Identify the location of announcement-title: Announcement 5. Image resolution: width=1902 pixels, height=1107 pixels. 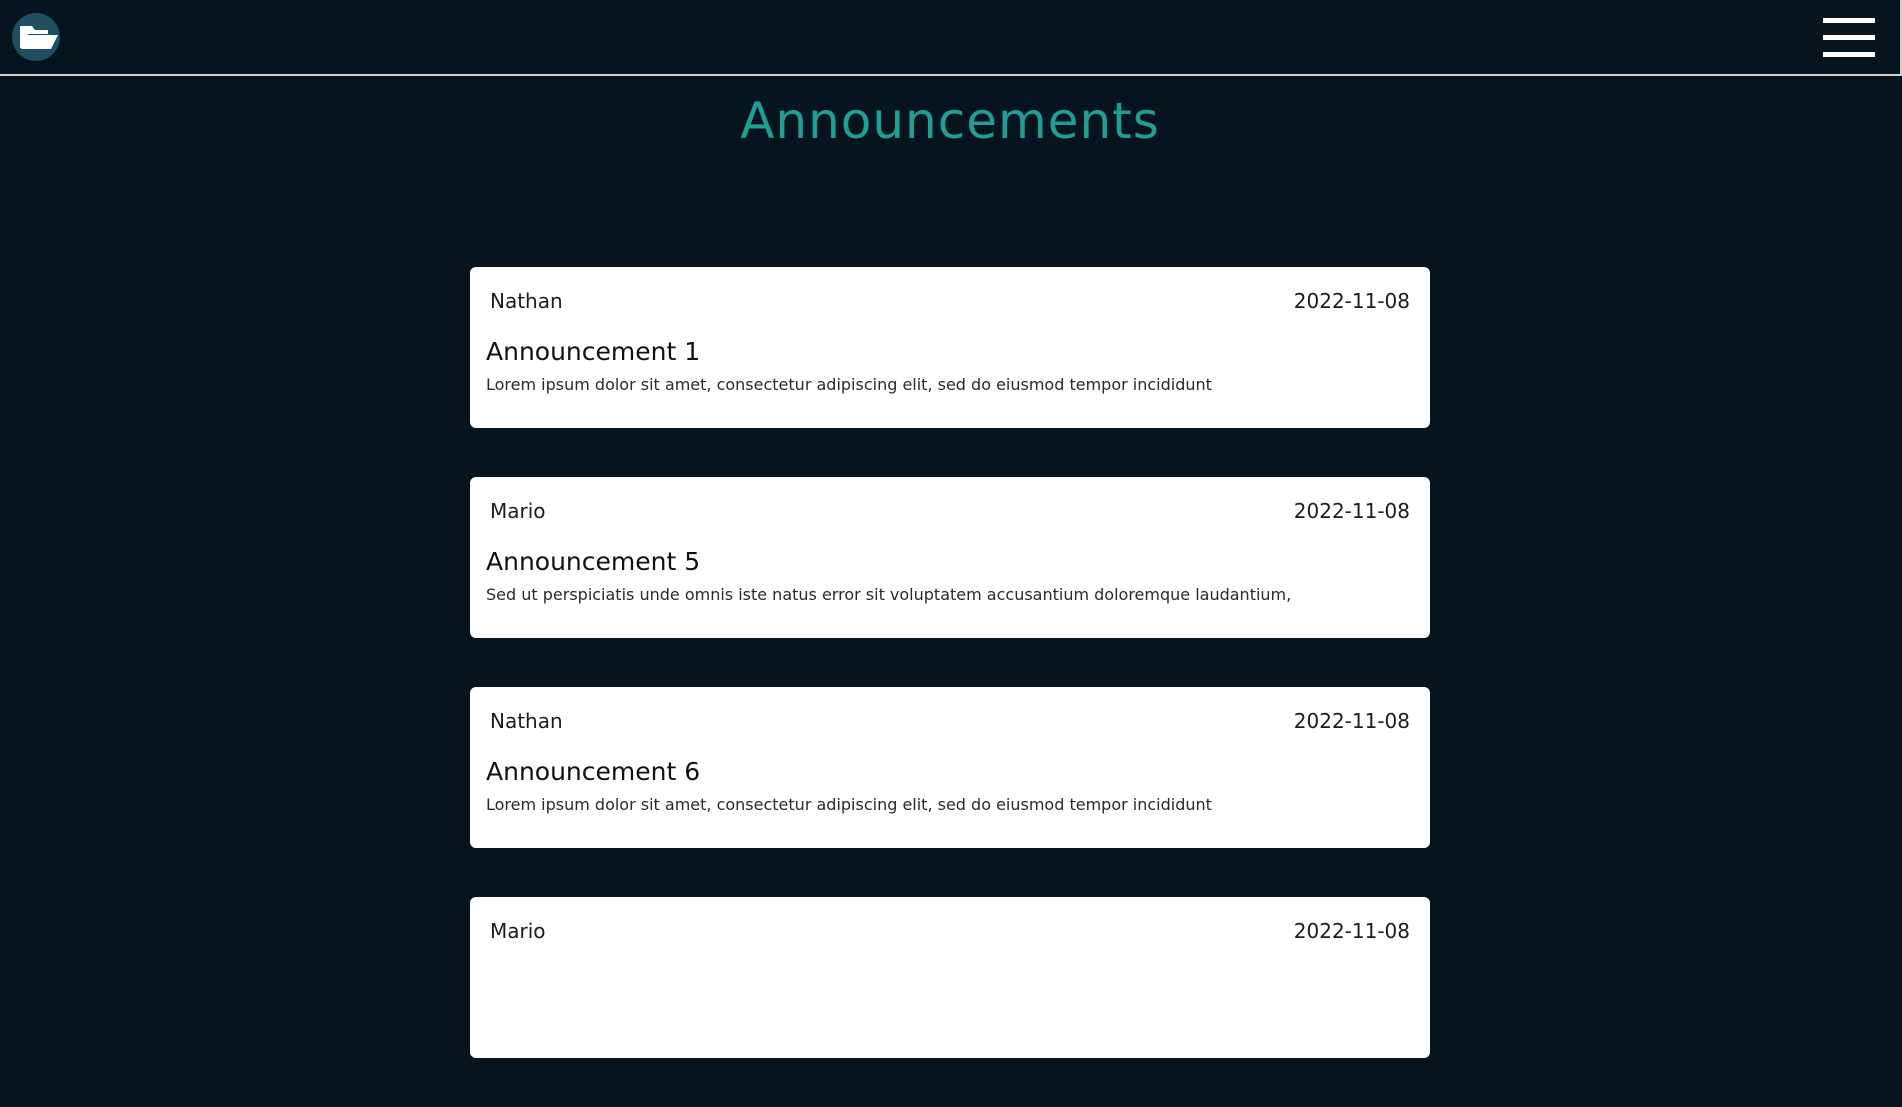
(593, 561).